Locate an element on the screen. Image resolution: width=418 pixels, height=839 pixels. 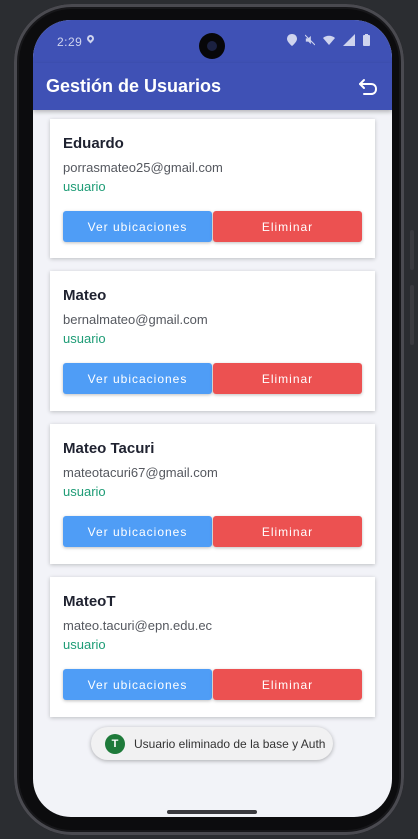
wifi-icon is located at coordinates (329, 40).